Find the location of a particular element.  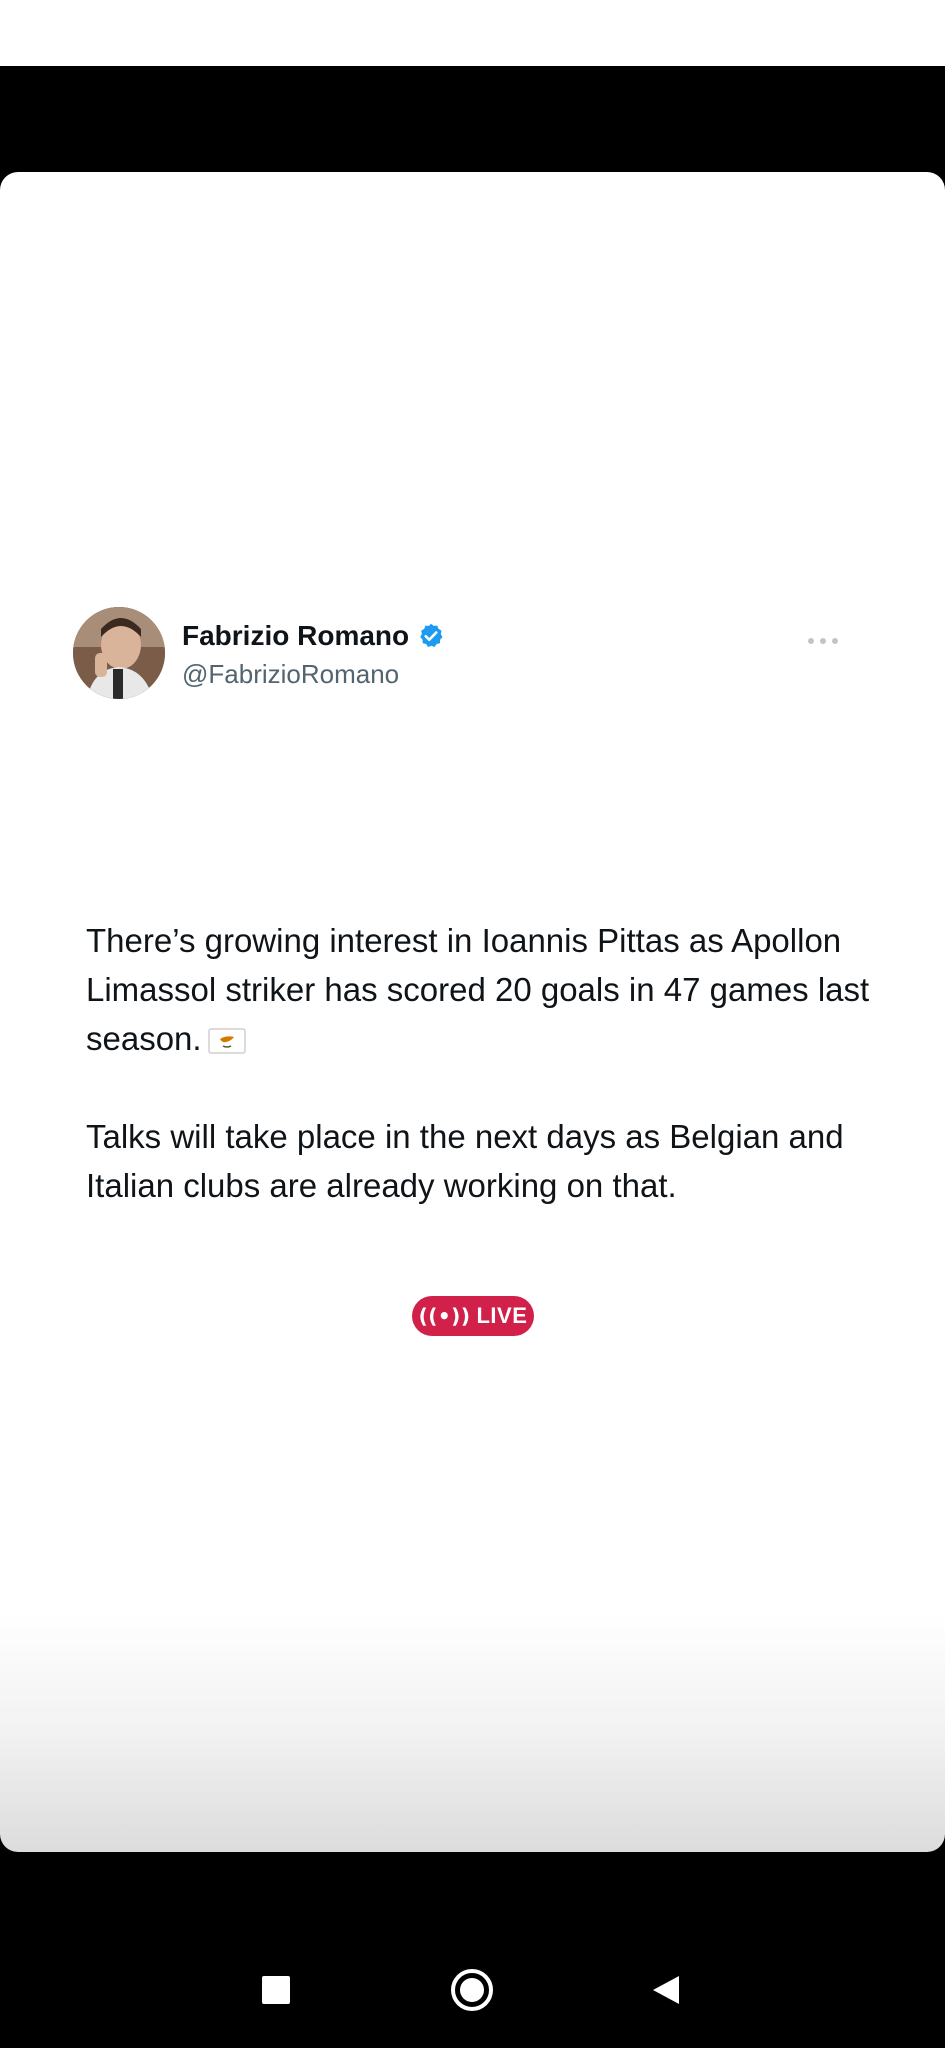

display-name: Fabrizio Romano is located at coordinates (295, 636).